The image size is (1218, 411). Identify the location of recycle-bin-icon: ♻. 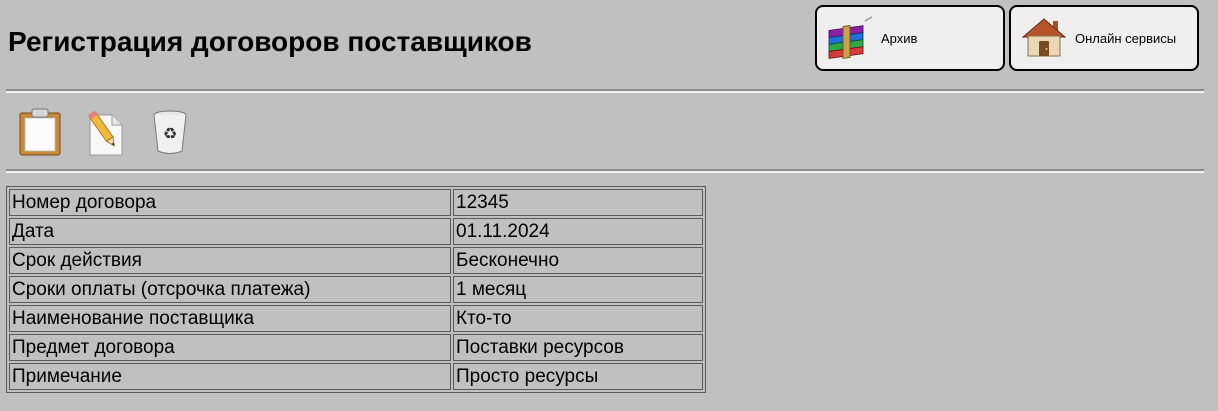
(170, 134).